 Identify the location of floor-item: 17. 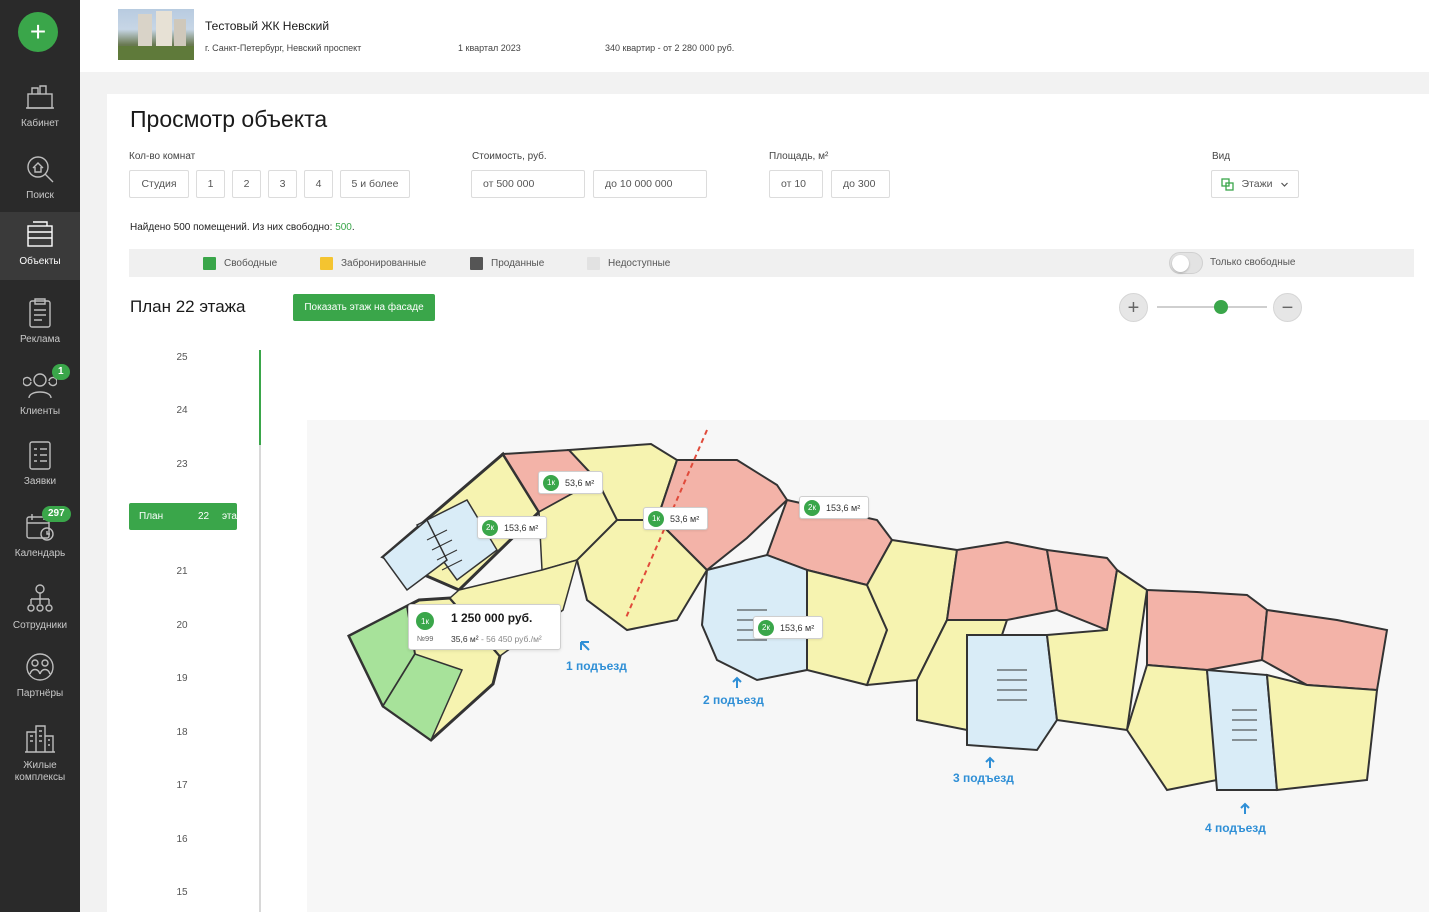
(182, 785).